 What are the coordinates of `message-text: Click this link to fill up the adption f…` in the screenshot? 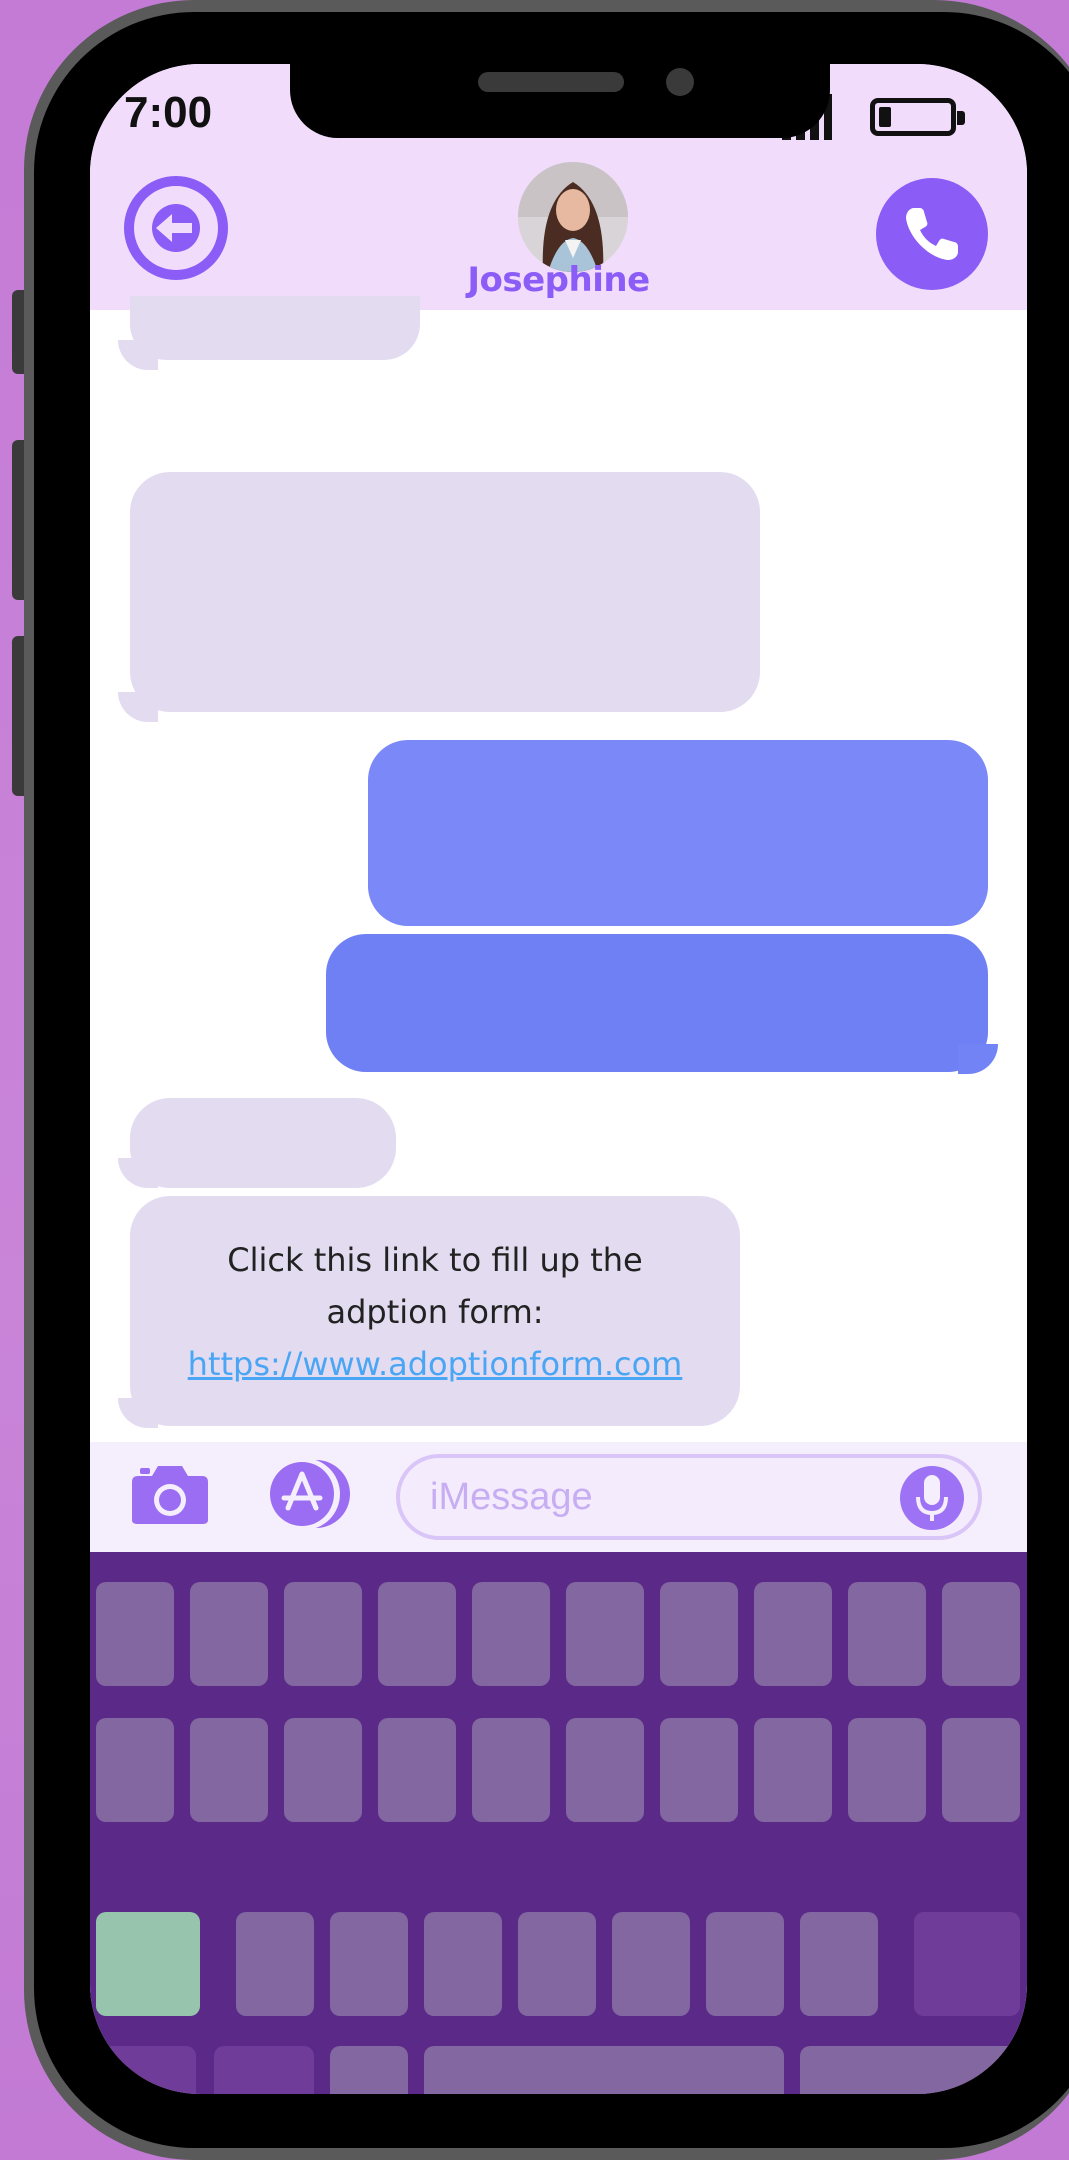 It's located at (435, 1312).